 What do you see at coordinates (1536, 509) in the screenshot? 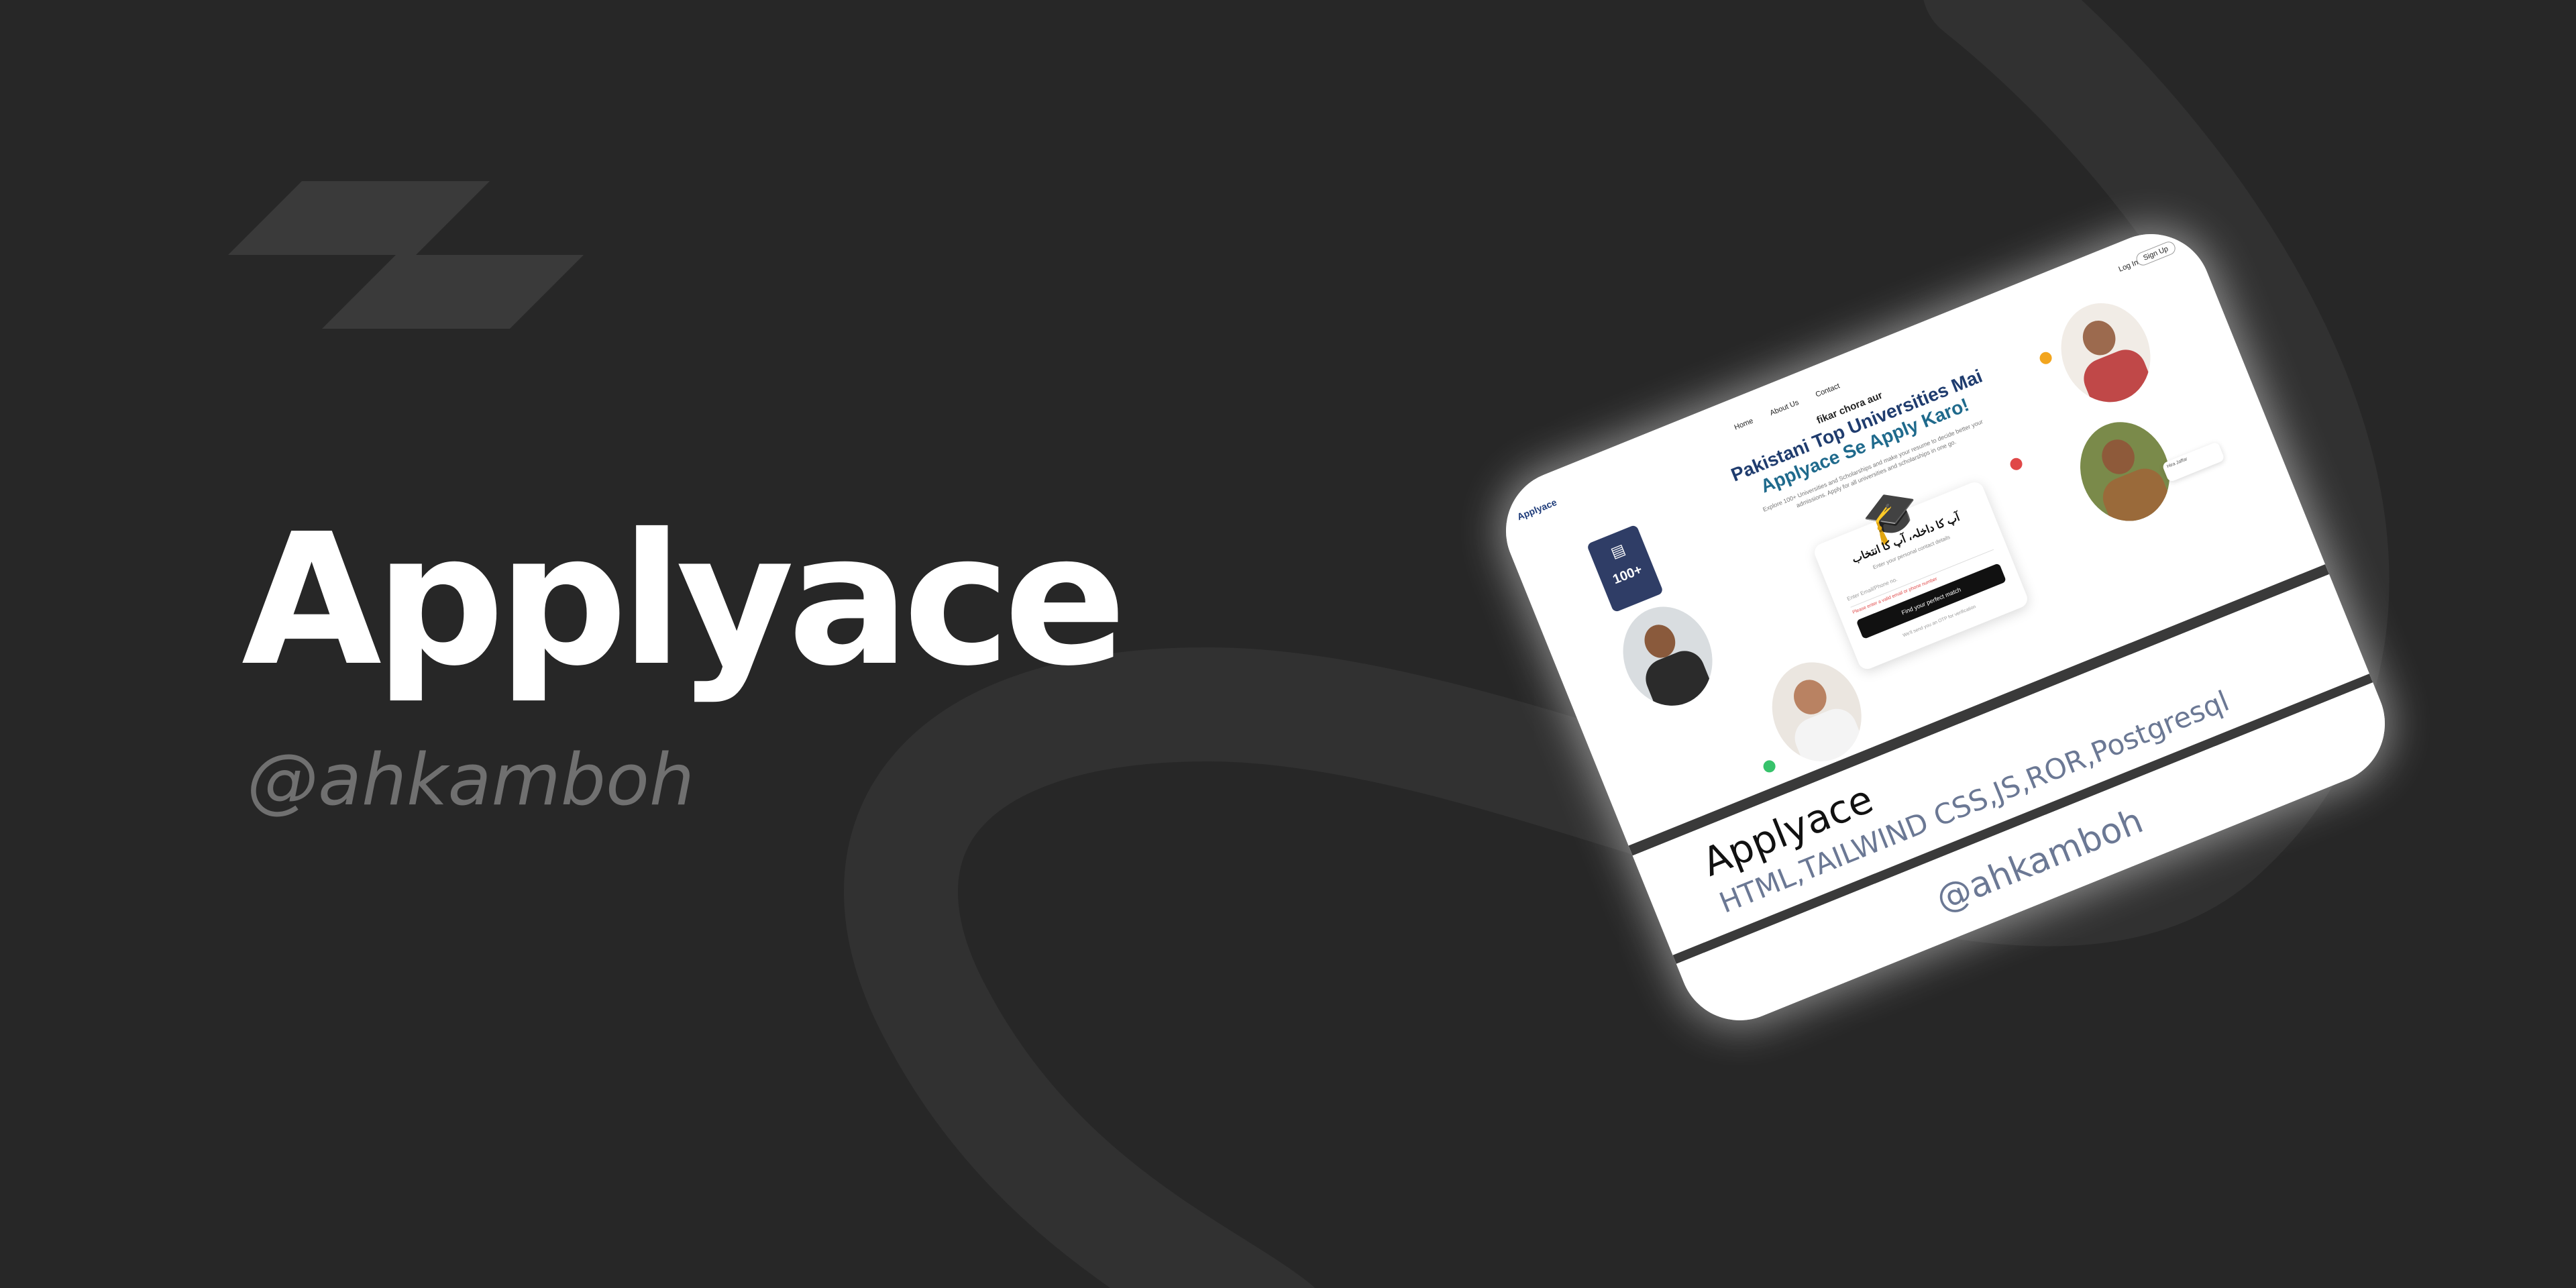
I see `mockup-brand: Applyace` at bounding box center [1536, 509].